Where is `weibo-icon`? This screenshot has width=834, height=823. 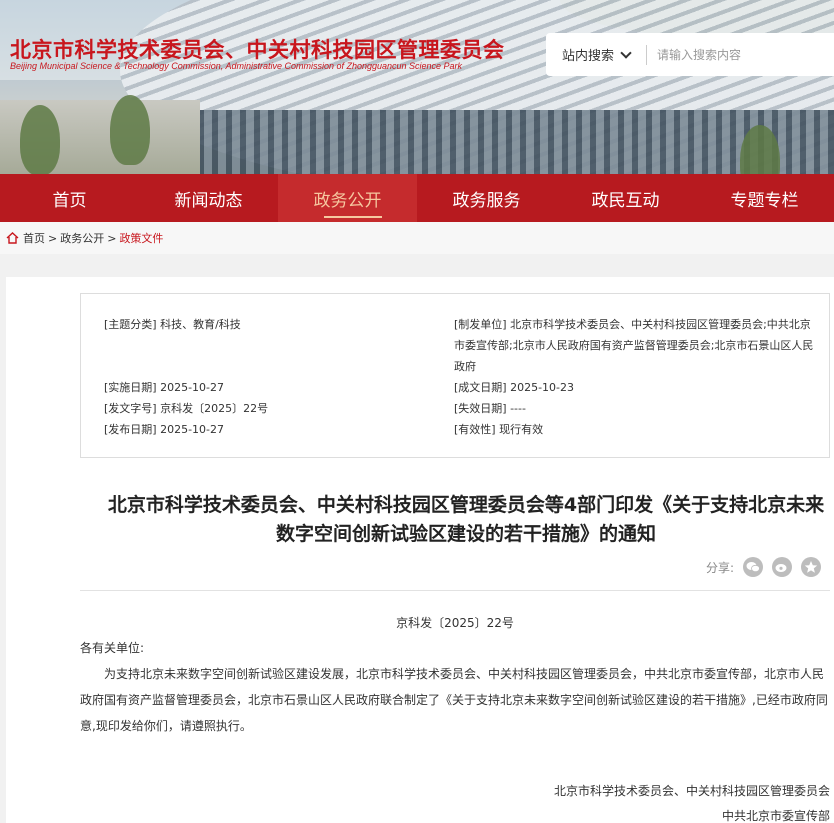
weibo-icon is located at coordinates (782, 567).